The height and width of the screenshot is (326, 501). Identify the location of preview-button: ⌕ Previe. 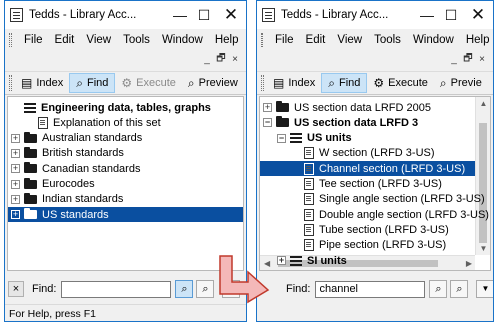
(461, 83).